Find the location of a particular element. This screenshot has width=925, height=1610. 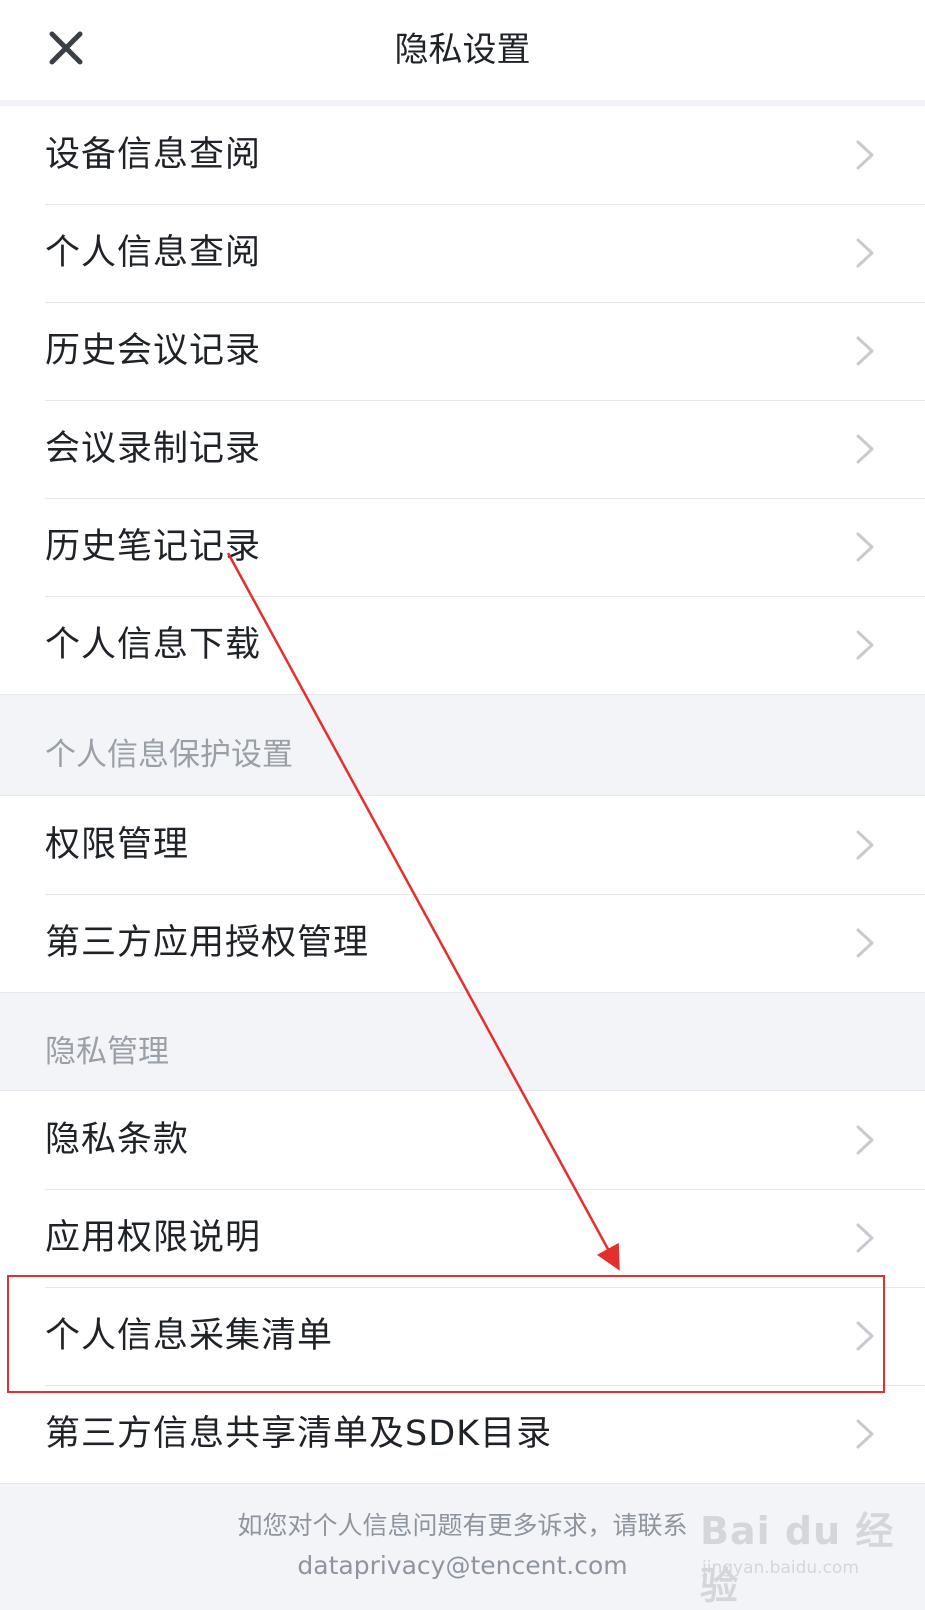

watermark: Bai du 经验 jingyan.baidu.com is located at coordinates (800, 1554).